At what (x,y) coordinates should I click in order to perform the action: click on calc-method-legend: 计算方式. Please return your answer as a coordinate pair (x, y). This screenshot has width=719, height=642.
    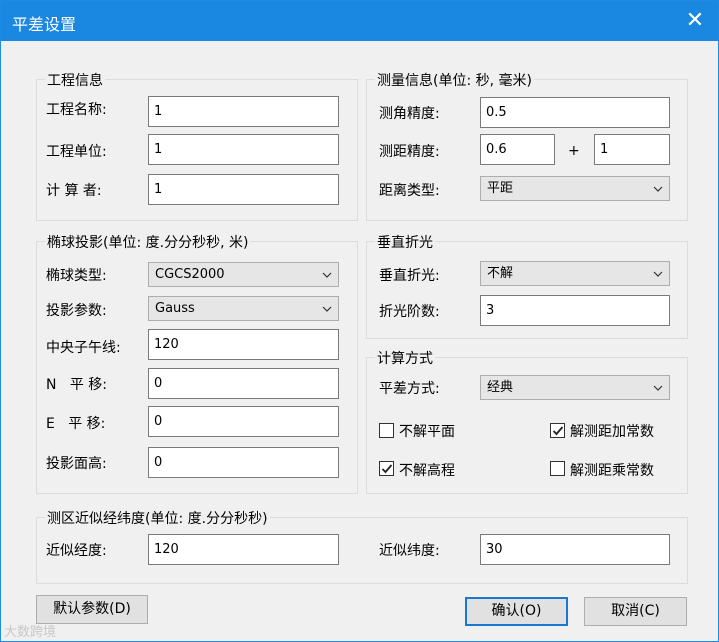
    Looking at the image, I should click on (405, 358).